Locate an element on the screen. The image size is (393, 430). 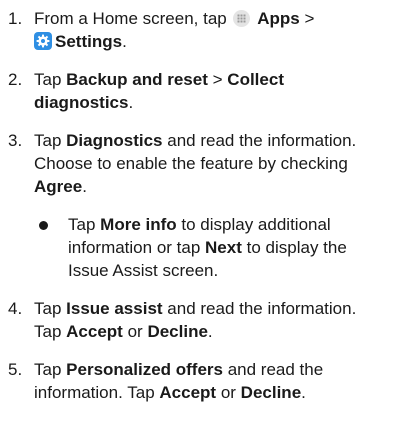
step-text: From a Home screen, tap is located at coordinates (130, 18).